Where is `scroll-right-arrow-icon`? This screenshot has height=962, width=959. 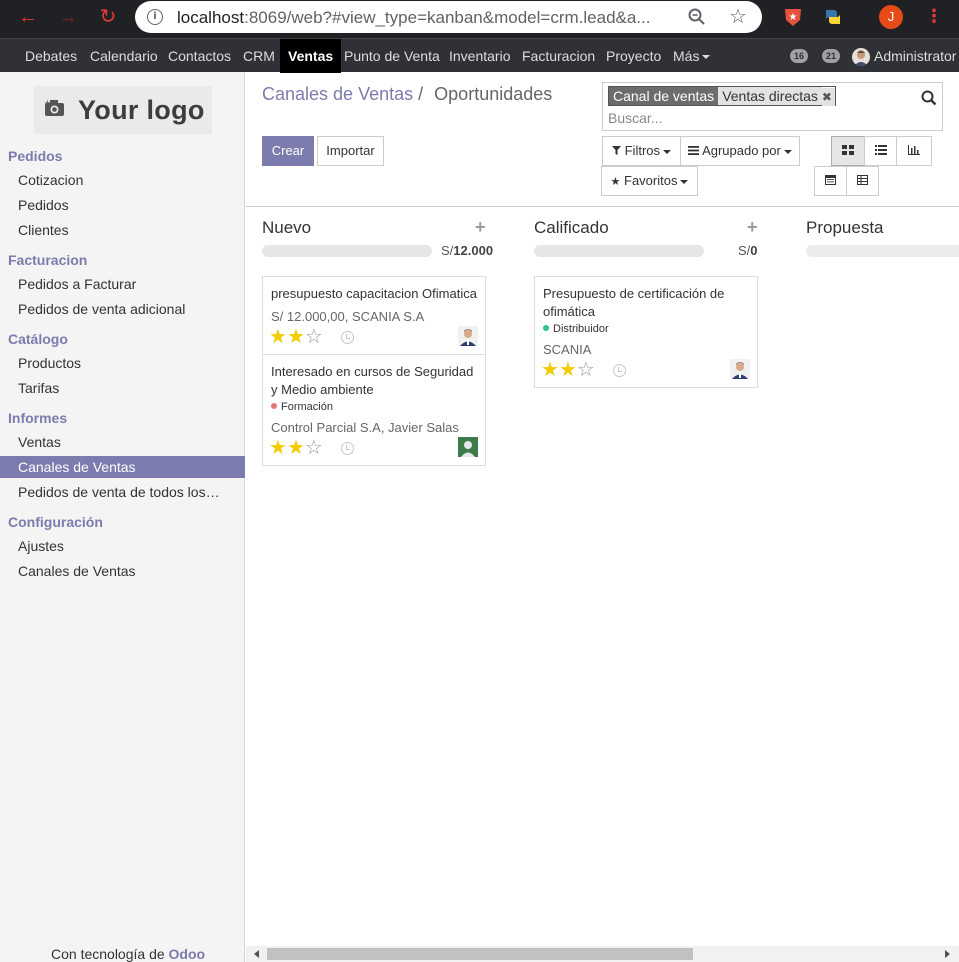 scroll-right-arrow-icon is located at coordinates (947, 954).